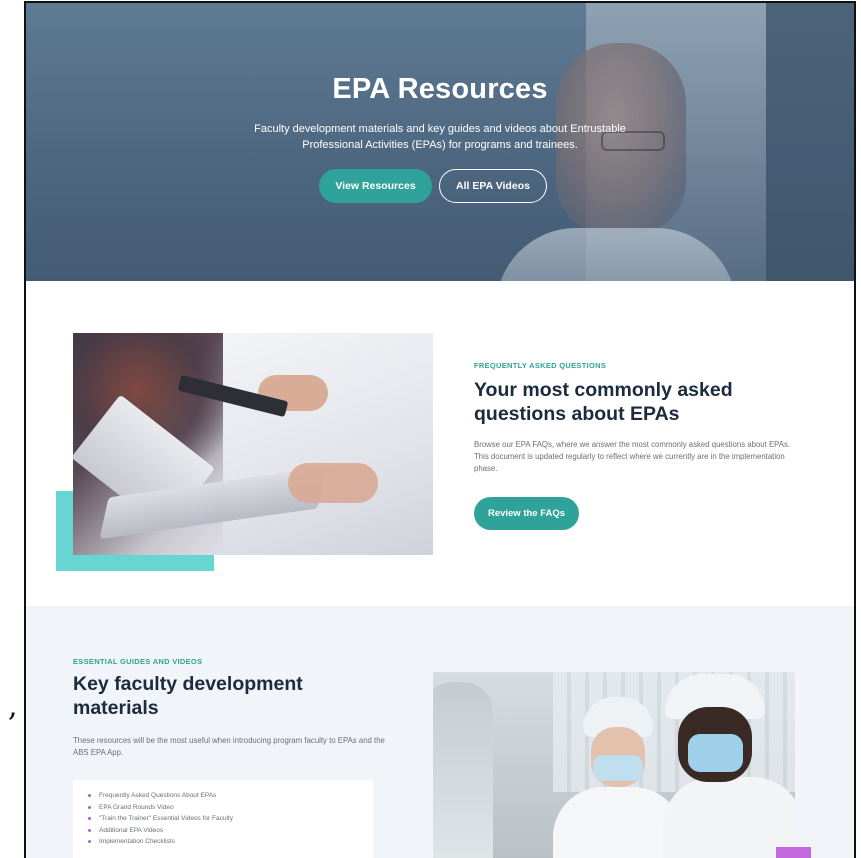 This screenshot has height=858, width=861. Describe the element at coordinates (729, 817) in the screenshot. I see `photo-person-body` at that location.